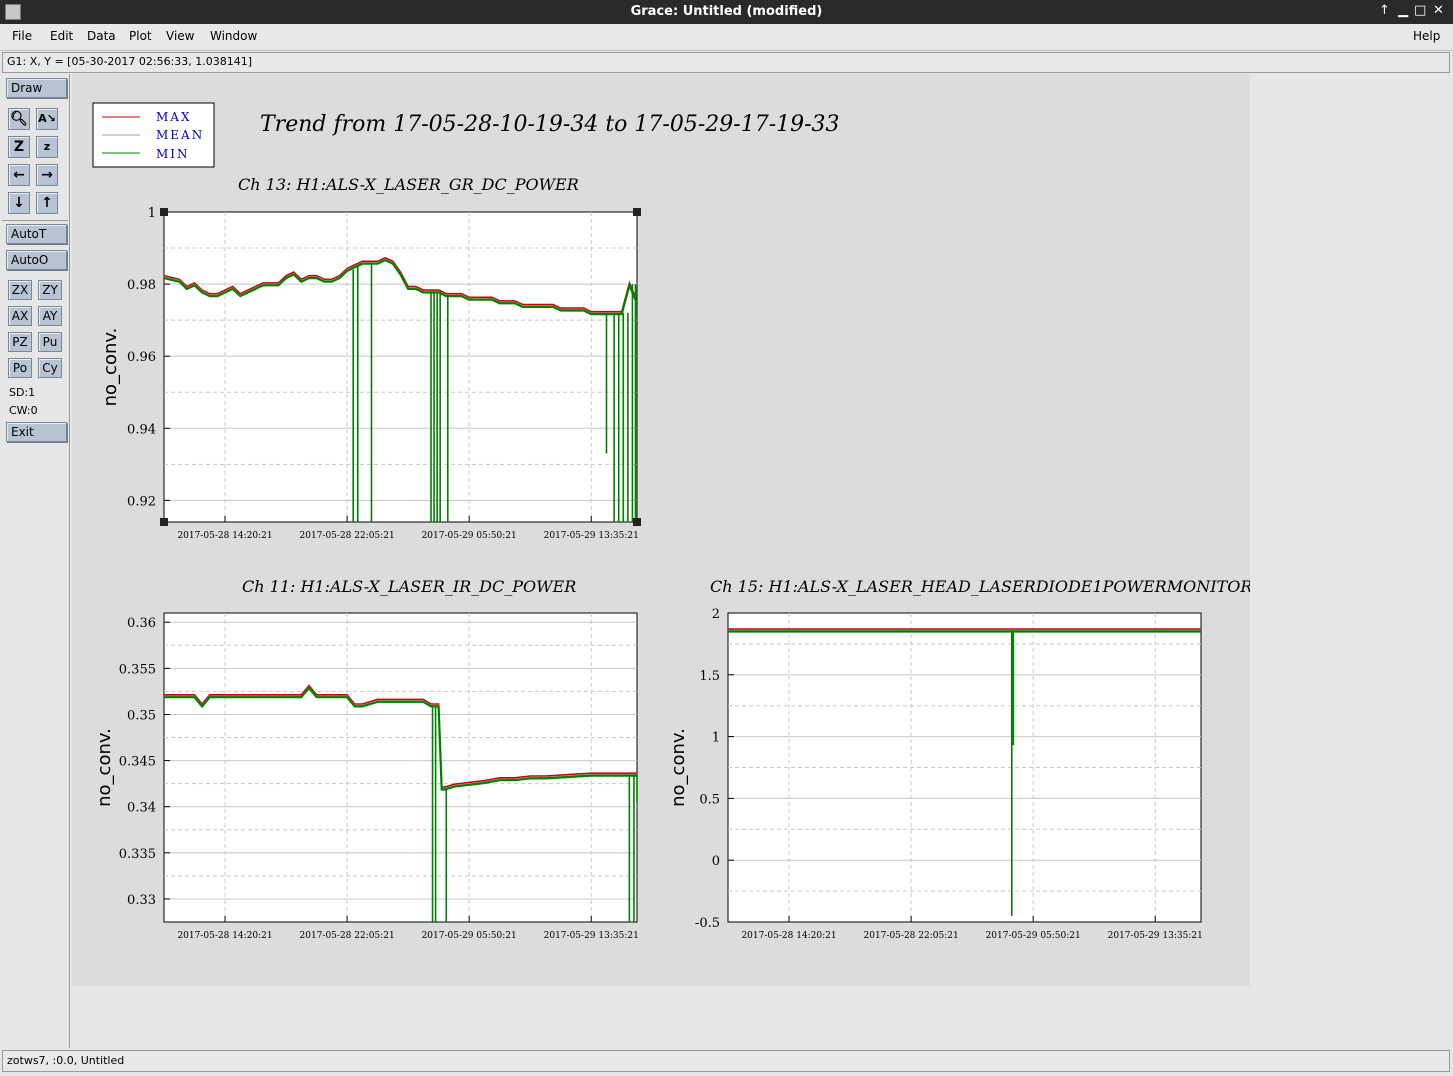  Describe the element at coordinates (50, 316) in the screenshot. I see `ay-button: AY` at that location.